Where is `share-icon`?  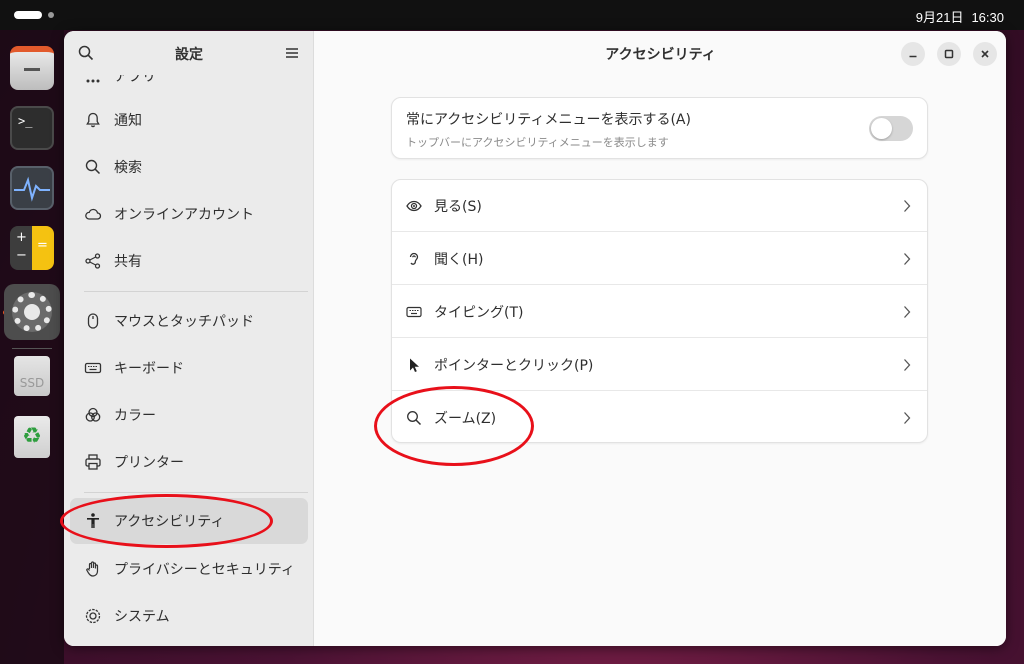 share-icon is located at coordinates (93, 261).